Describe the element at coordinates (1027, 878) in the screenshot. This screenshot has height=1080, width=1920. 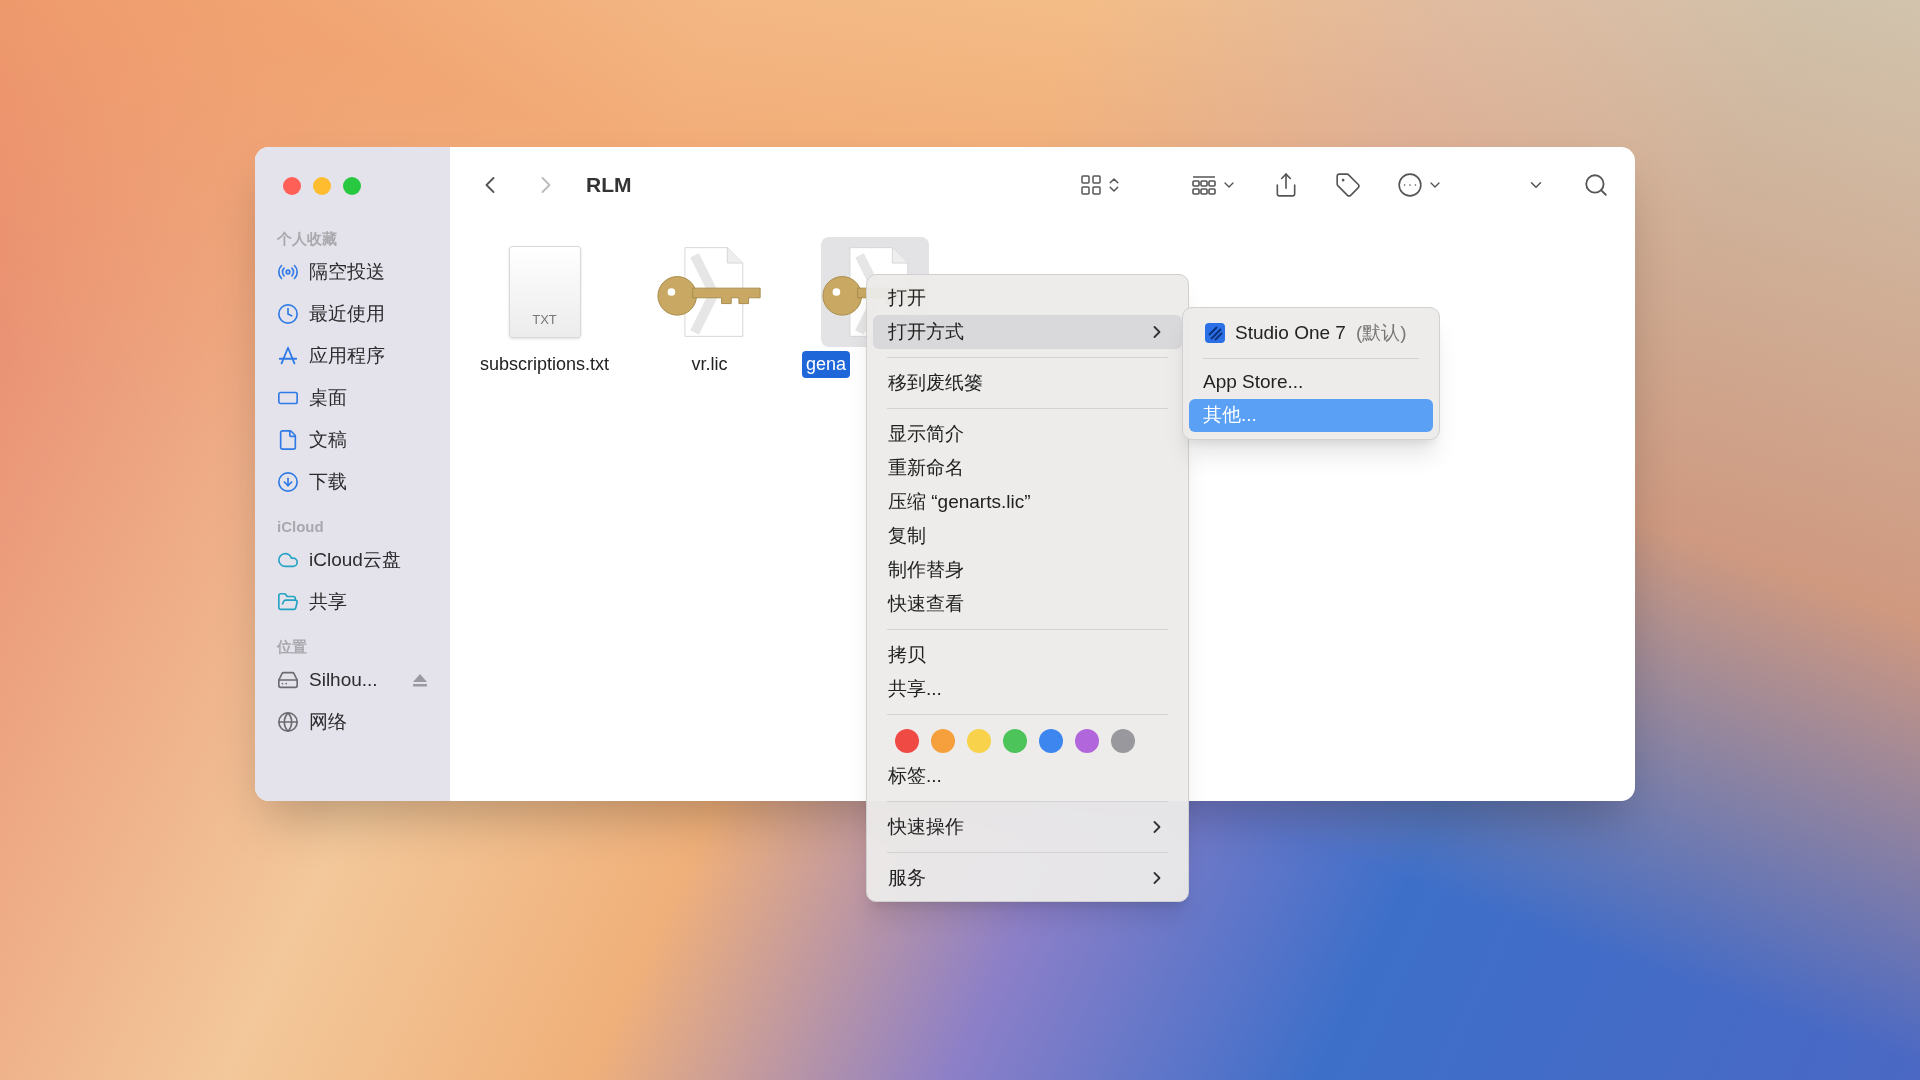
I see `menu-item: 服务` at that location.